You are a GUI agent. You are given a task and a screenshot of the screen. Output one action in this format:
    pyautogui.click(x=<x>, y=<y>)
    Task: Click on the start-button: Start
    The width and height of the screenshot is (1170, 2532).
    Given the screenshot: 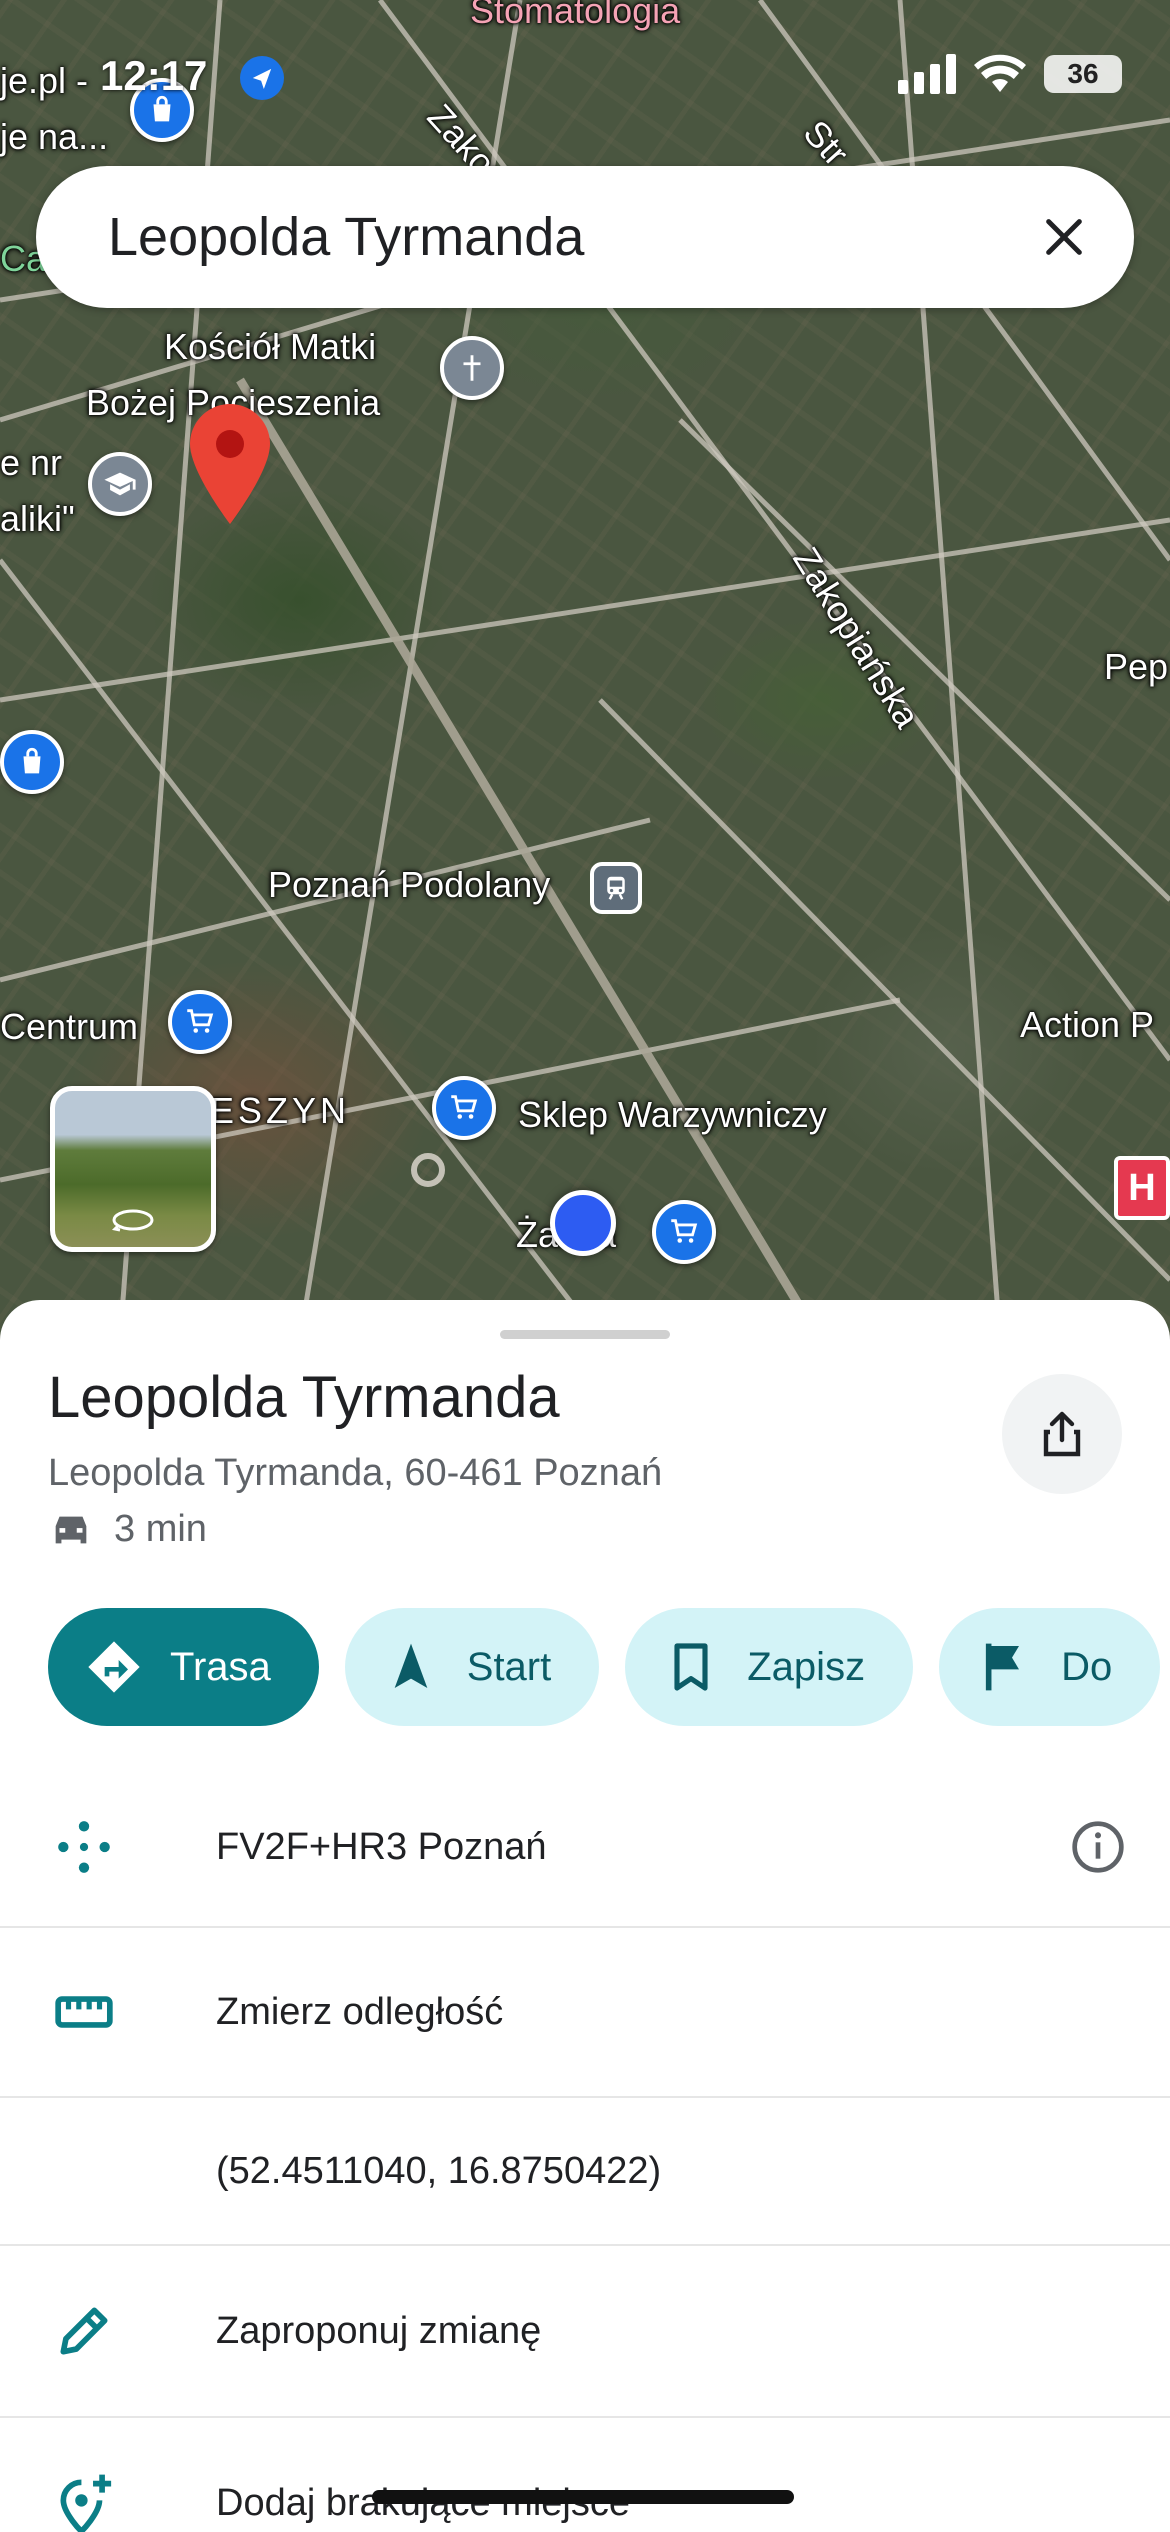 What is the action you would take?
    pyautogui.click(x=472, y=1667)
    